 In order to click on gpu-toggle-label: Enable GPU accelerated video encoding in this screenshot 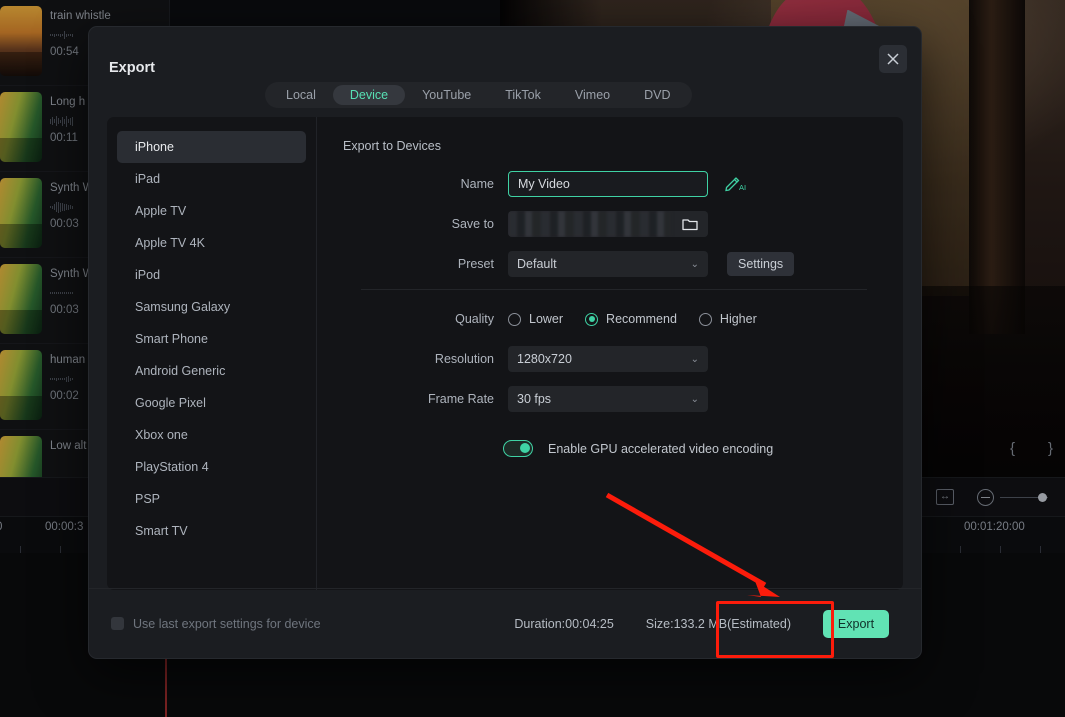, I will do `click(661, 448)`.